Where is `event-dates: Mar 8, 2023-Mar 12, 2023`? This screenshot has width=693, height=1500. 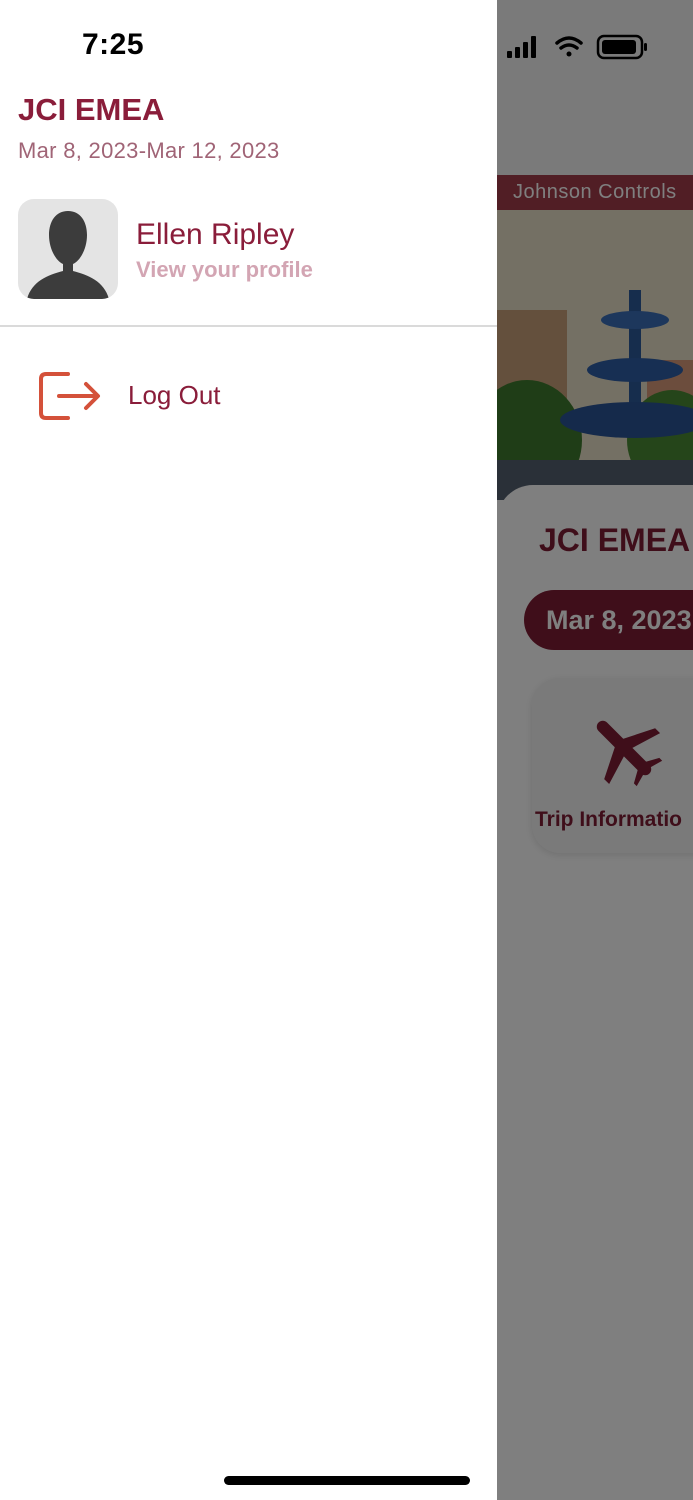 event-dates: Mar 8, 2023-Mar 12, 2023 is located at coordinates (149, 150).